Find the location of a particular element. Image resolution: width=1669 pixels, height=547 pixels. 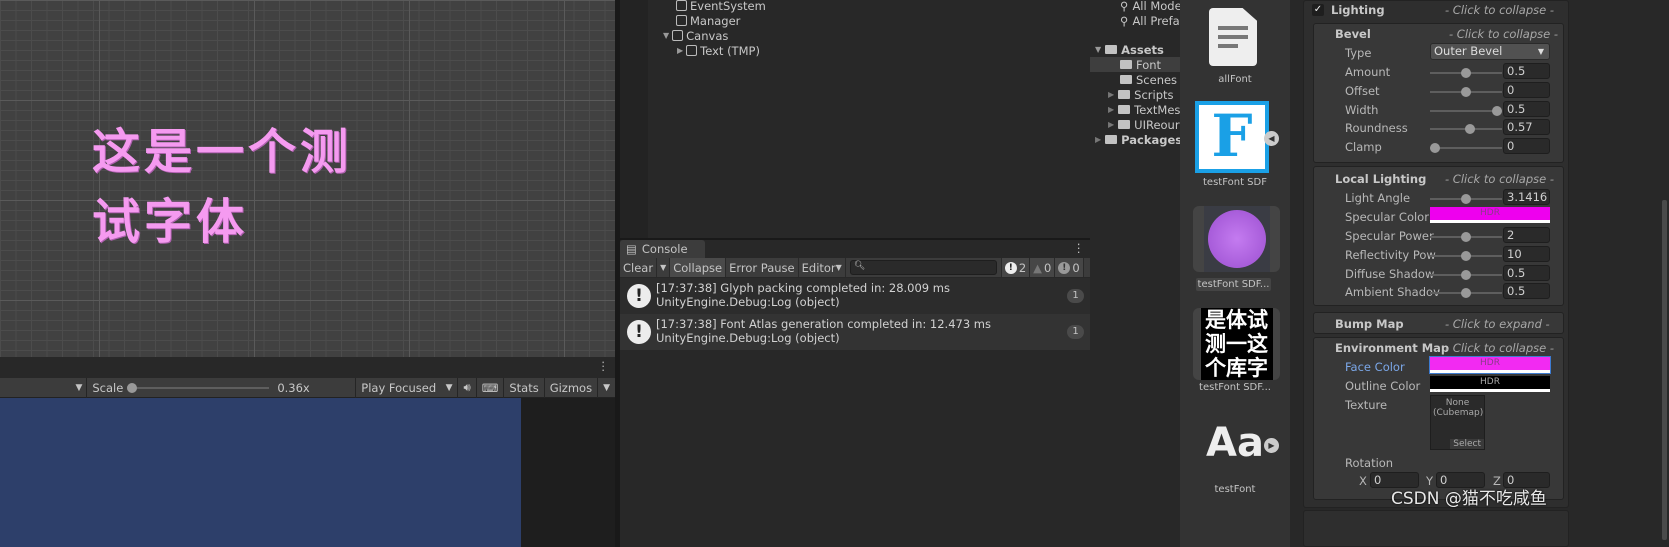

editor-dropdown: Editor ▼ is located at coordinates (822, 267).